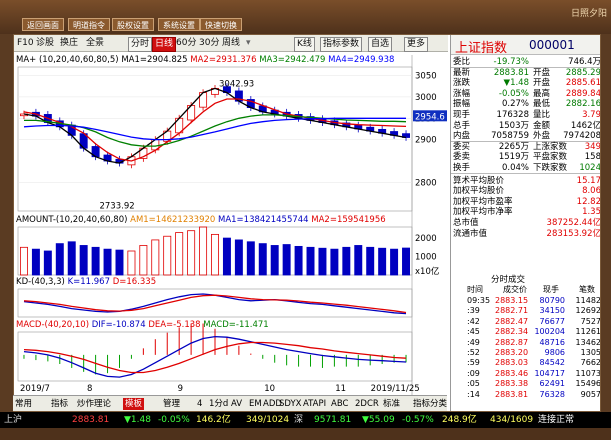  Describe the element at coordinates (221, 24) in the screenshot. I see `quick-switch-button: 快速切换` at that location.